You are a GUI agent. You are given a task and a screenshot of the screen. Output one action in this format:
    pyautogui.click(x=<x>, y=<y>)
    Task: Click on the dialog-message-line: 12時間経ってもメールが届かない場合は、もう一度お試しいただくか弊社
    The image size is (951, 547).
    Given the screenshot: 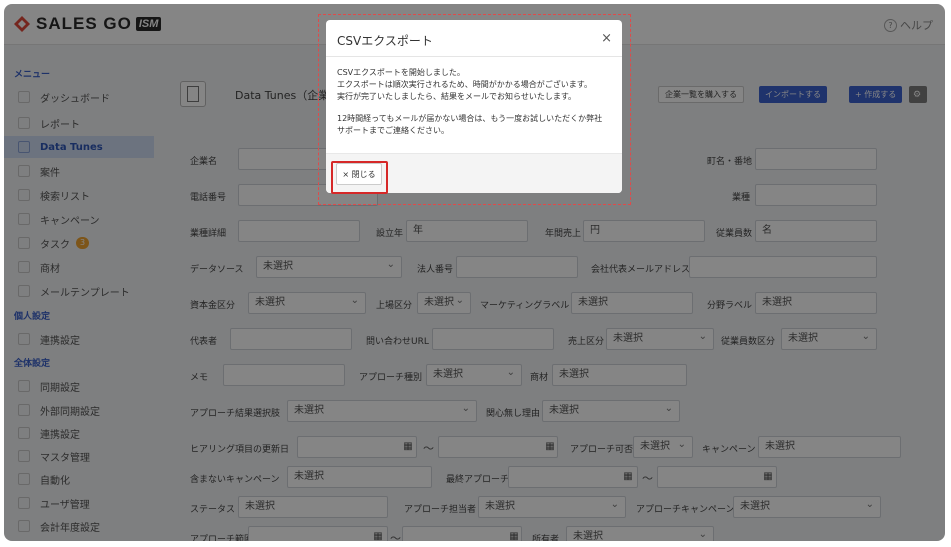 What is the action you would take?
    pyautogui.click(x=470, y=118)
    